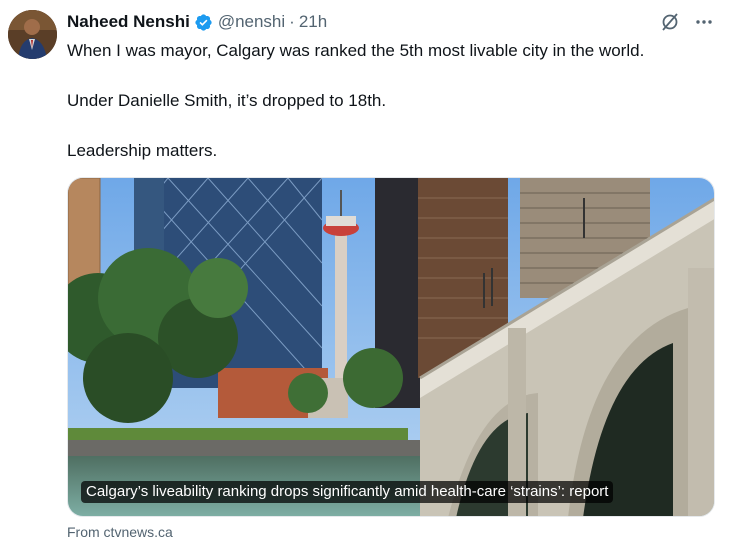  Describe the element at coordinates (203, 22) in the screenshot. I see `verified-badge-icon` at that location.